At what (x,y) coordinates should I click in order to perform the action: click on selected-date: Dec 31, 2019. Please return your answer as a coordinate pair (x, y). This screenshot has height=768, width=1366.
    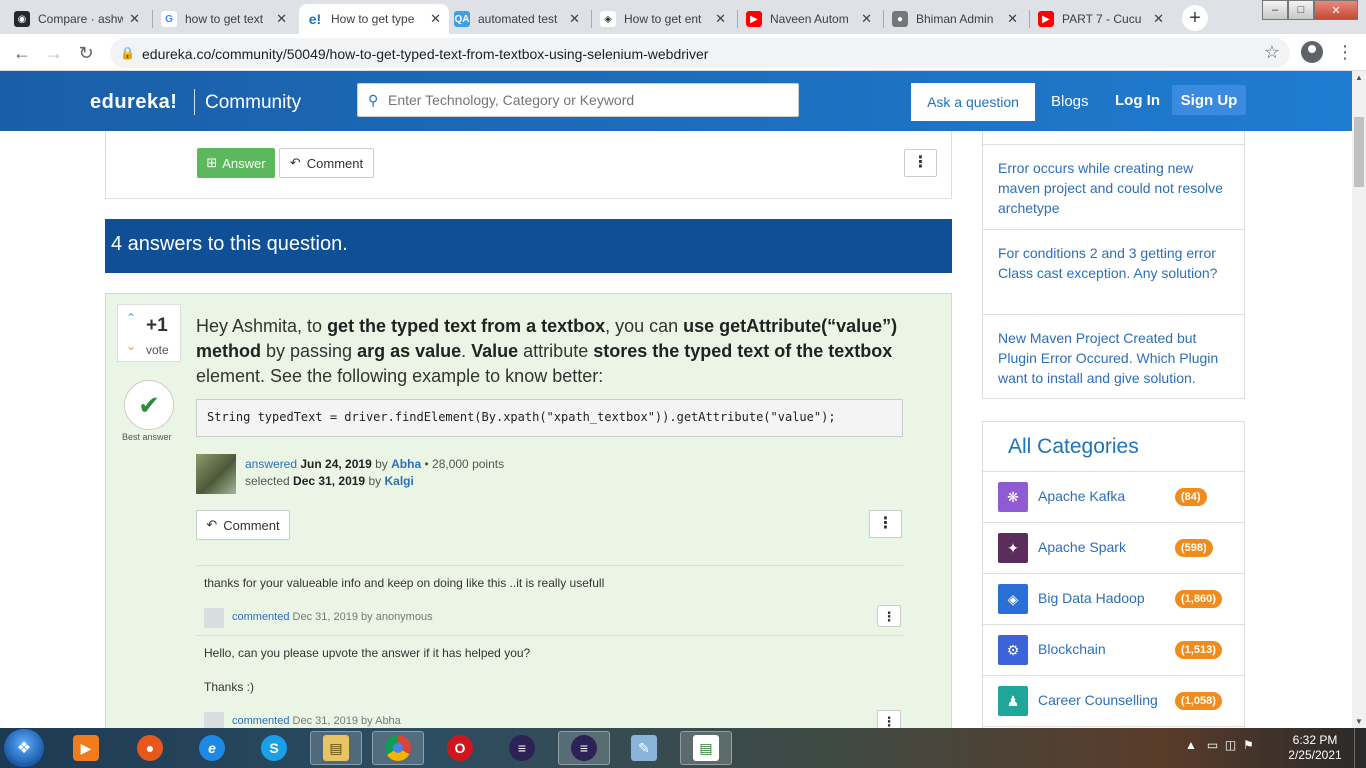
    Looking at the image, I should click on (329, 481).